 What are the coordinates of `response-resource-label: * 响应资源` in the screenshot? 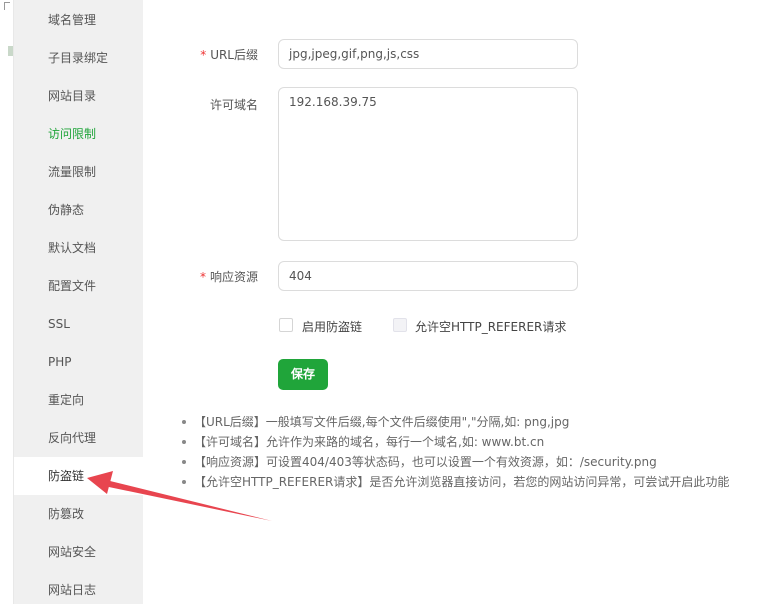 It's located at (200, 276).